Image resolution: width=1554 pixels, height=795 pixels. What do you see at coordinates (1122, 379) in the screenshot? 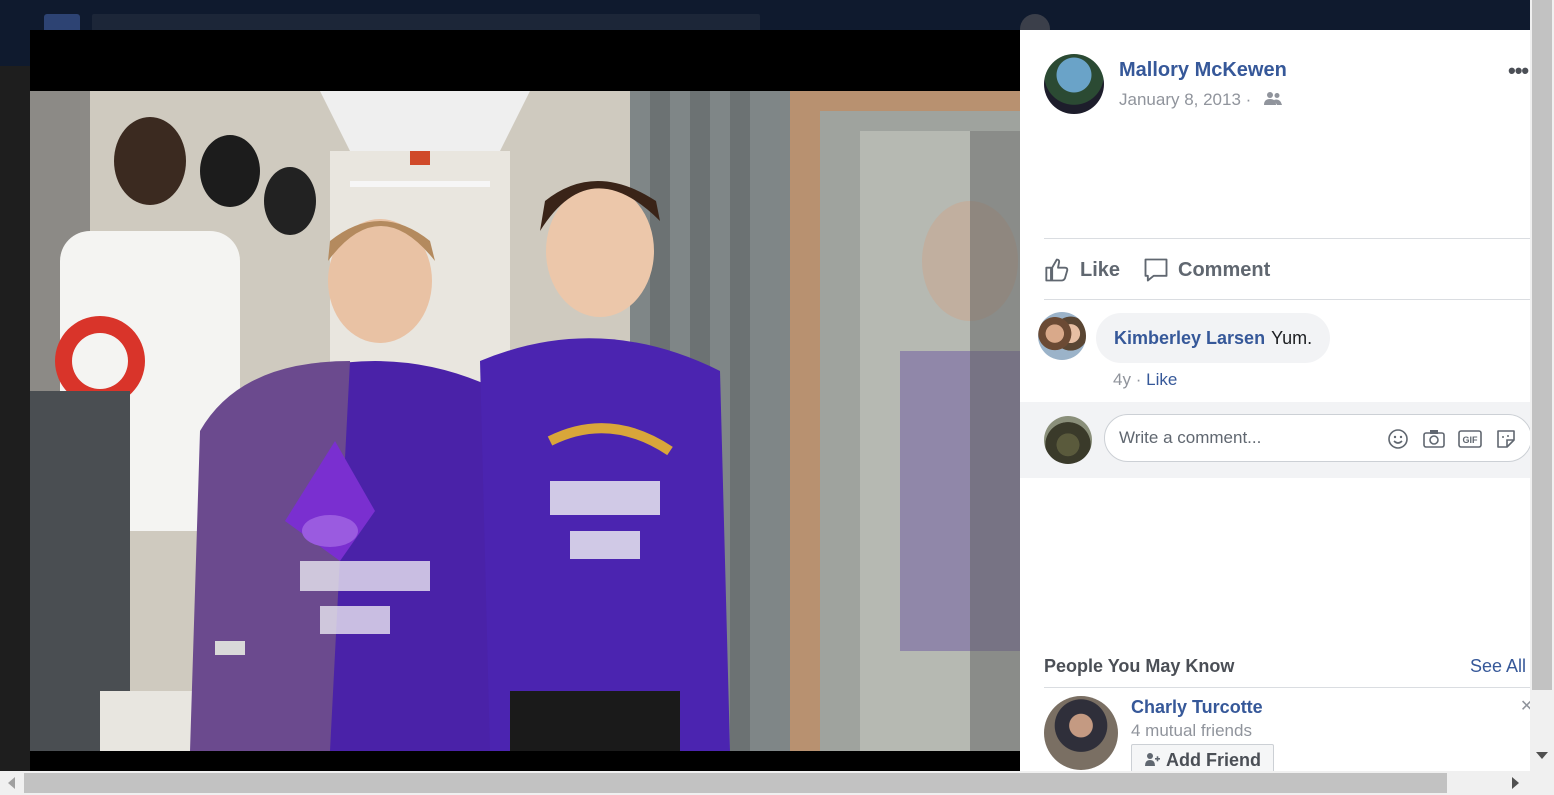
I see `comment-age: 4y` at bounding box center [1122, 379].